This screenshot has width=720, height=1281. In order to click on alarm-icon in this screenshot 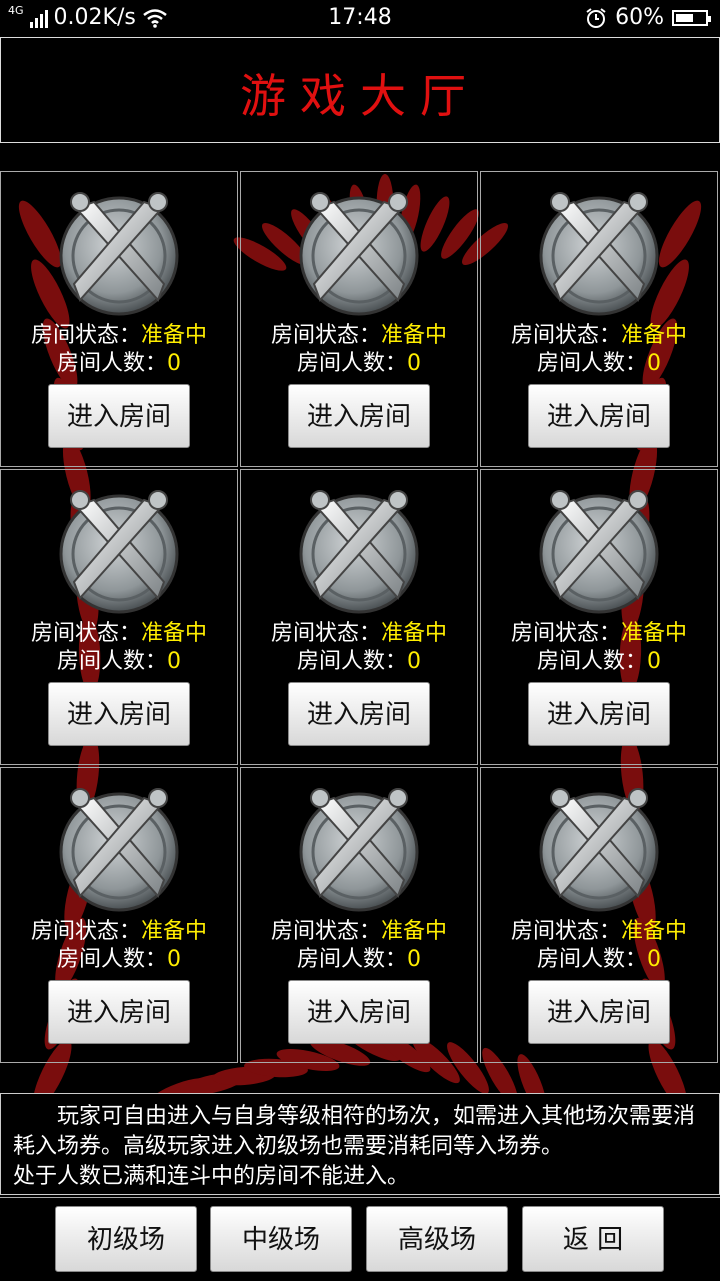, I will do `click(596, 17)`.